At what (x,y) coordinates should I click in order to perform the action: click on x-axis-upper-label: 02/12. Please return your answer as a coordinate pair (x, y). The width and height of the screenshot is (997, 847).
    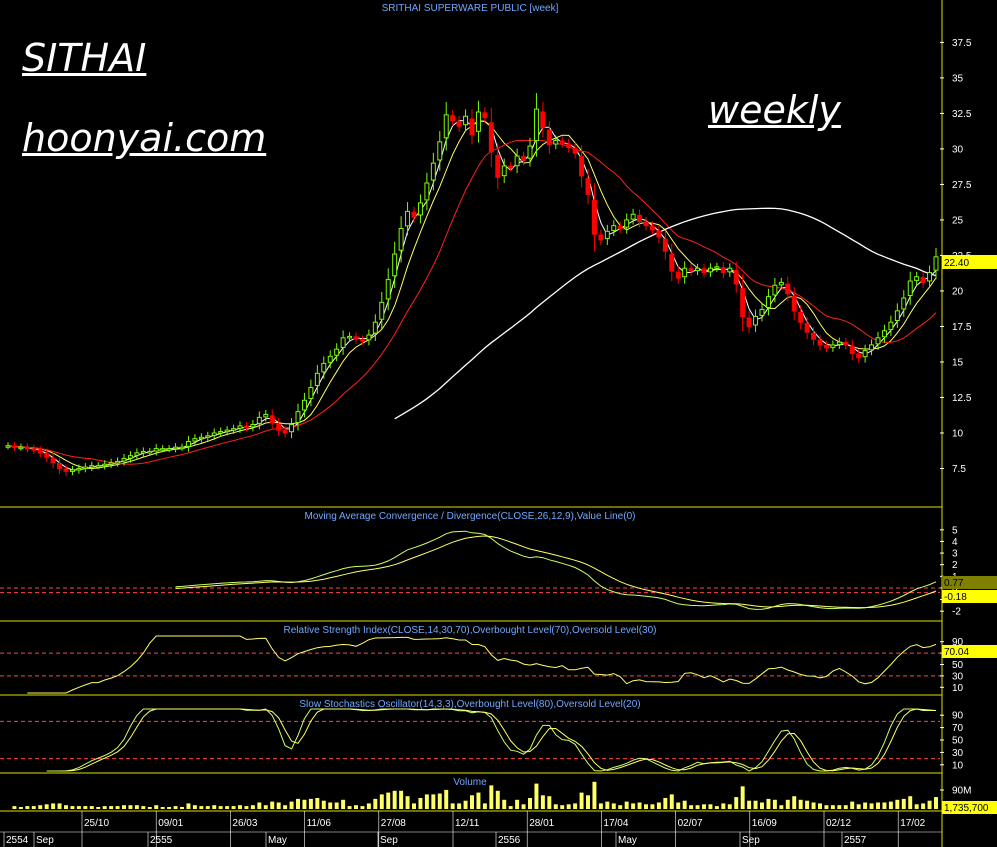
    Looking at the image, I should click on (838, 823).